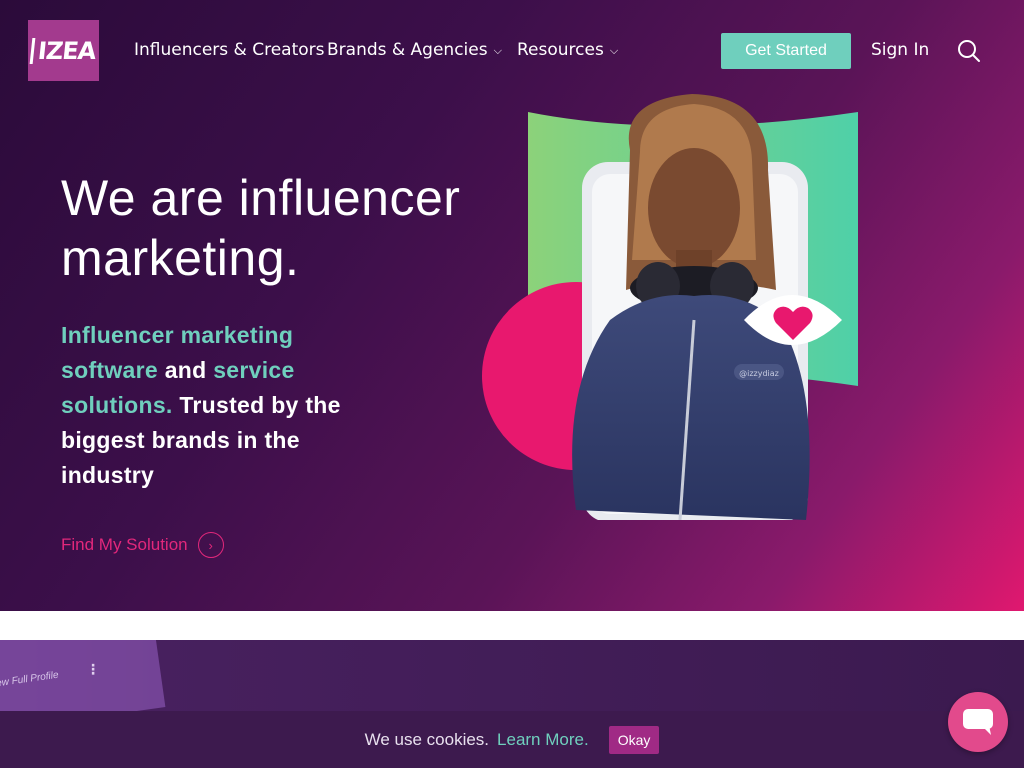 Image resolution: width=1024 pixels, height=768 pixels. I want to click on nav-item-label: Brands & Agencies, so click(407, 50).